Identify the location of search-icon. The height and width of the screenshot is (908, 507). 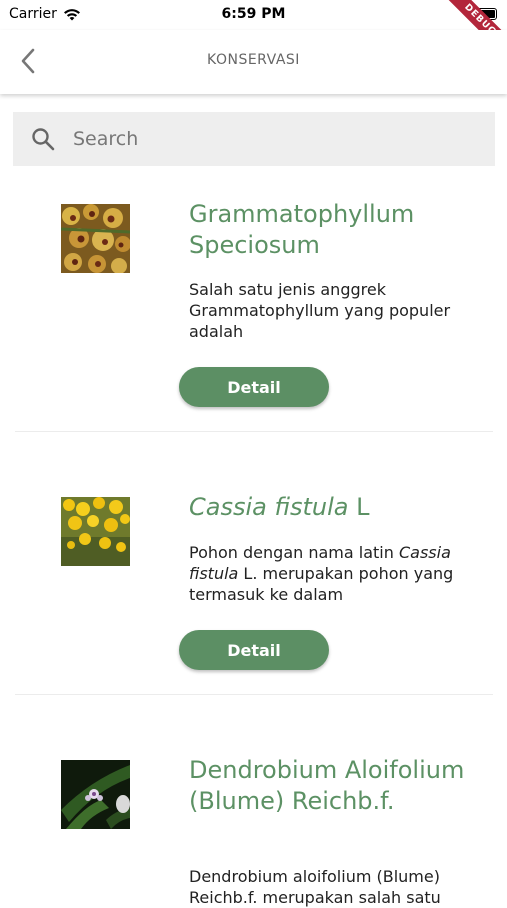
(43, 139).